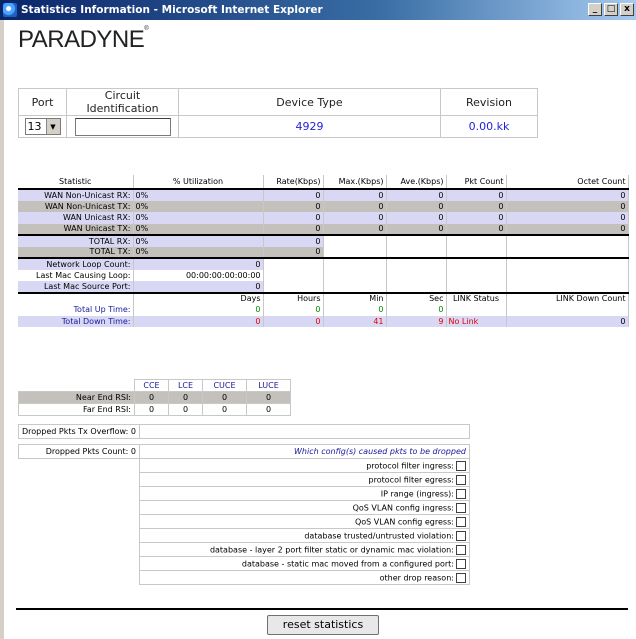 The height and width of the screenshot is (639, 636). Describe the element at coordinates (476, 182) in the screenshot. I see `col-pkt: Pkt Count` at that location.